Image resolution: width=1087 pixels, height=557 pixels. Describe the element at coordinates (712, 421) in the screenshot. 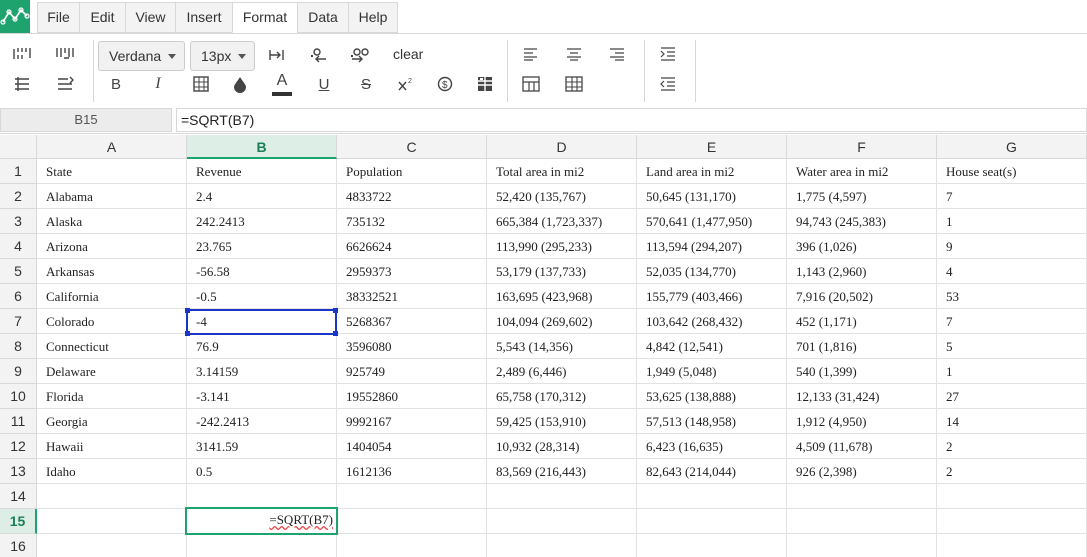

I see `cell-e11: 57,513 (148,958)` at that location.